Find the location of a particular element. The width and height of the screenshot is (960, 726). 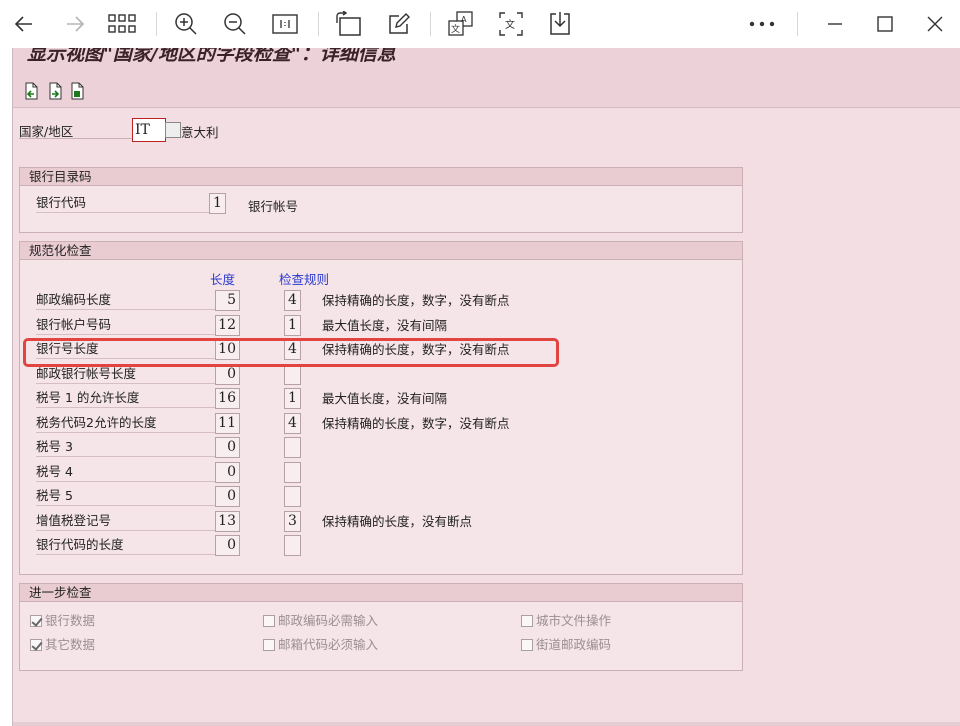

postcode-required-checkbox: 邮政编码必需输入 is located at coordinates (320, 619).